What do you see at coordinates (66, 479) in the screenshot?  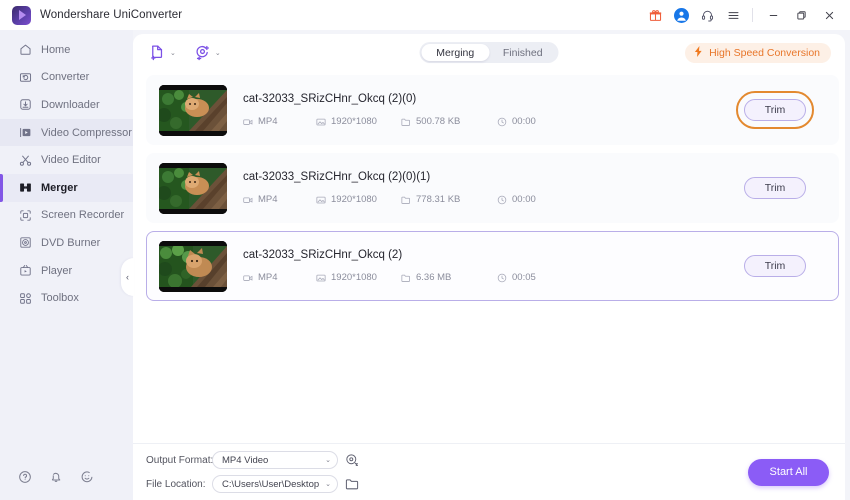 I see `sidebar-footer` at bounding box center [66, 479].